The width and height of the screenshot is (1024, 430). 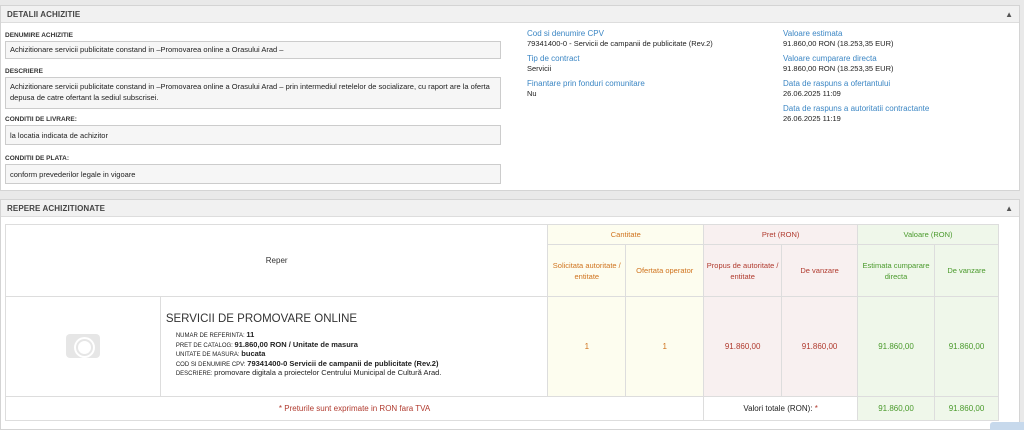 What do you see at coordinates (253, 174) in the screenshot?
I see `plata-field: conform prevederilor legale in vigoare` at bounding box center [253, 174].